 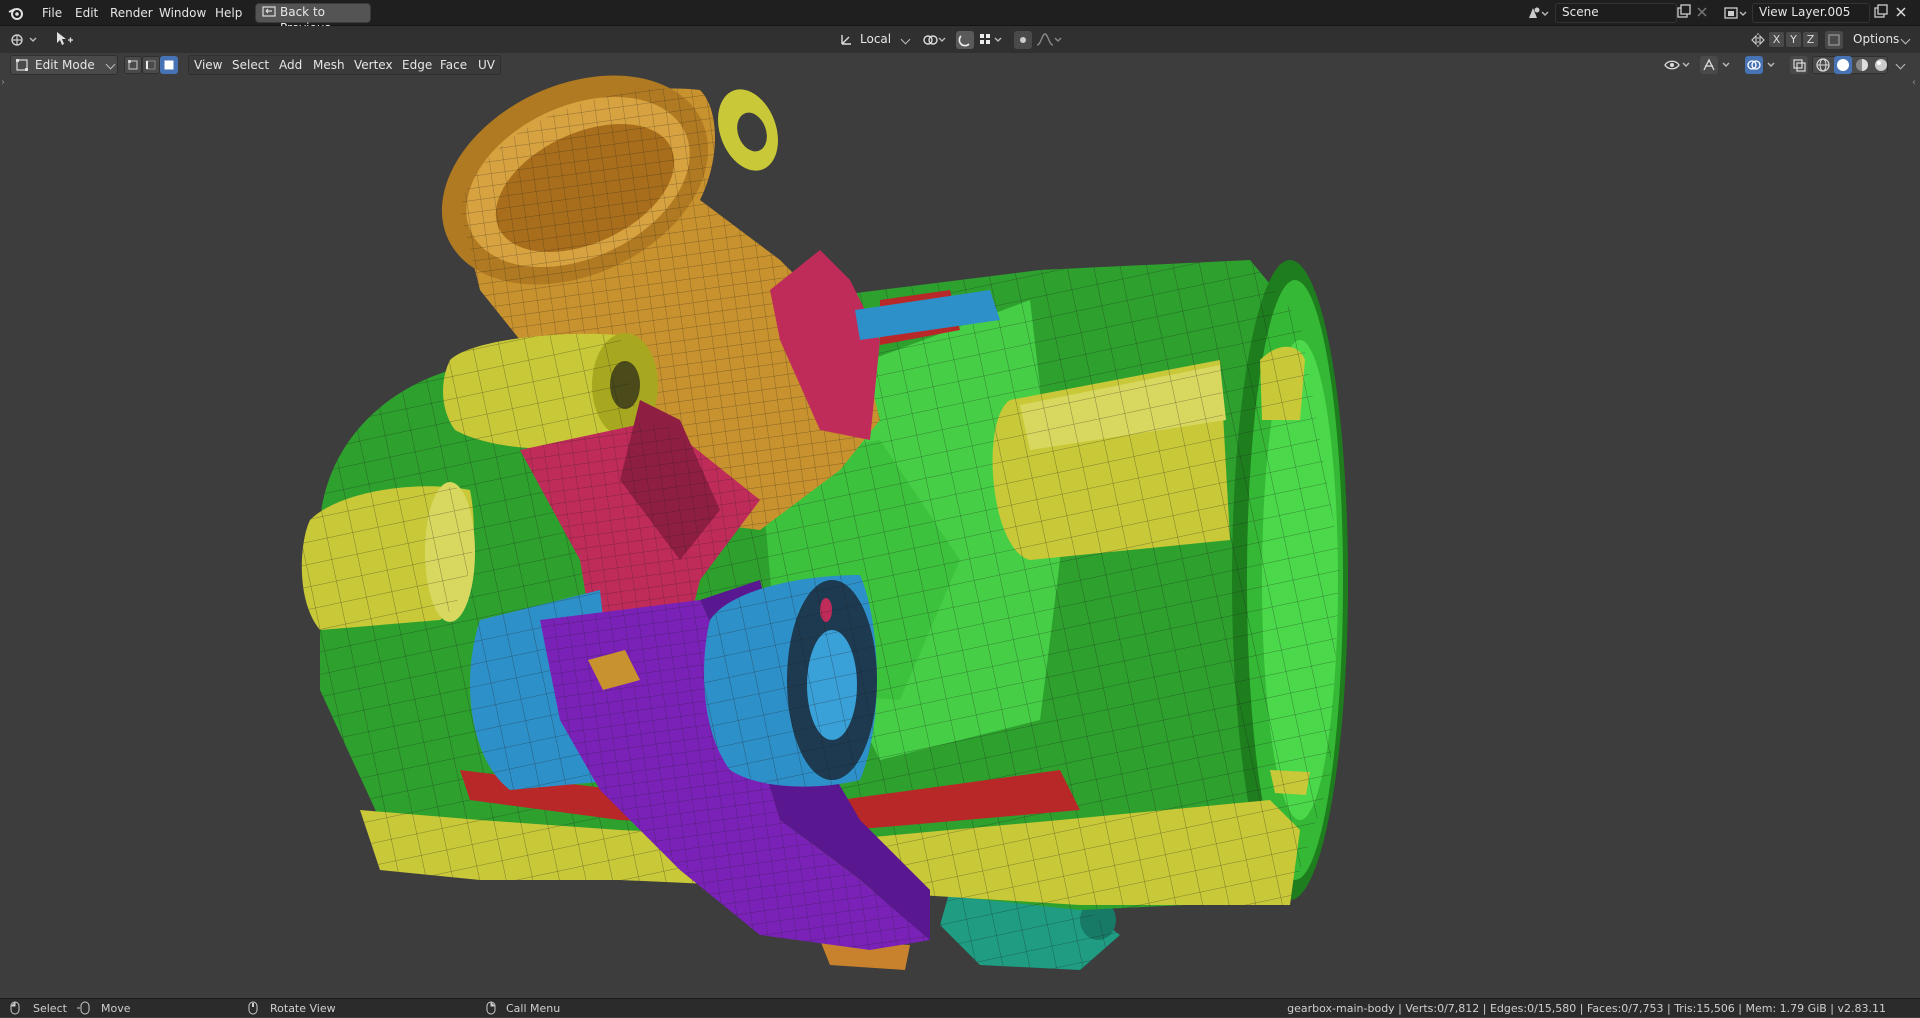 I want to click on new-view-layer-icon, so click(x=1881, y=13).